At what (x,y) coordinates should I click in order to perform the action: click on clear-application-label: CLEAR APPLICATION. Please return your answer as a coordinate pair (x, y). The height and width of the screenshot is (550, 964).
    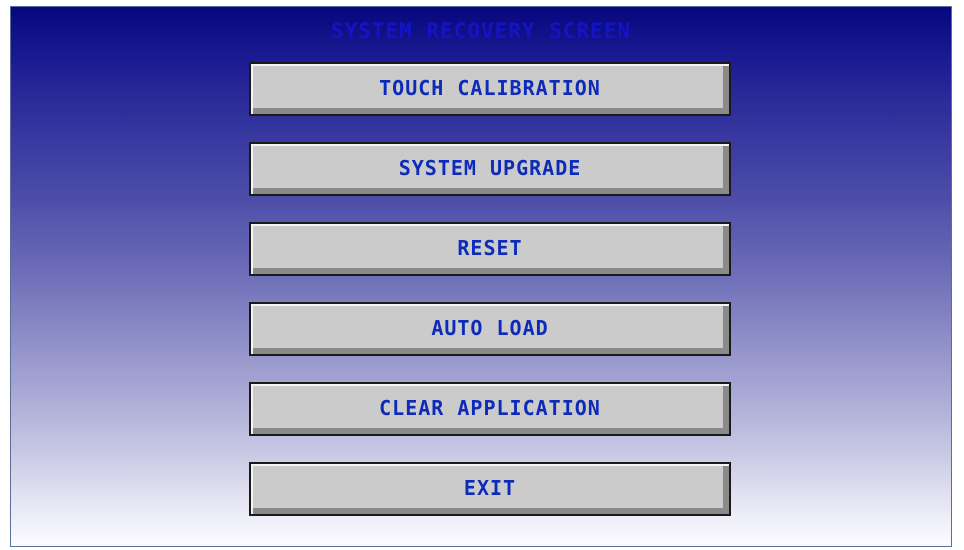
    Looking at the image, I should click on (490, 407).